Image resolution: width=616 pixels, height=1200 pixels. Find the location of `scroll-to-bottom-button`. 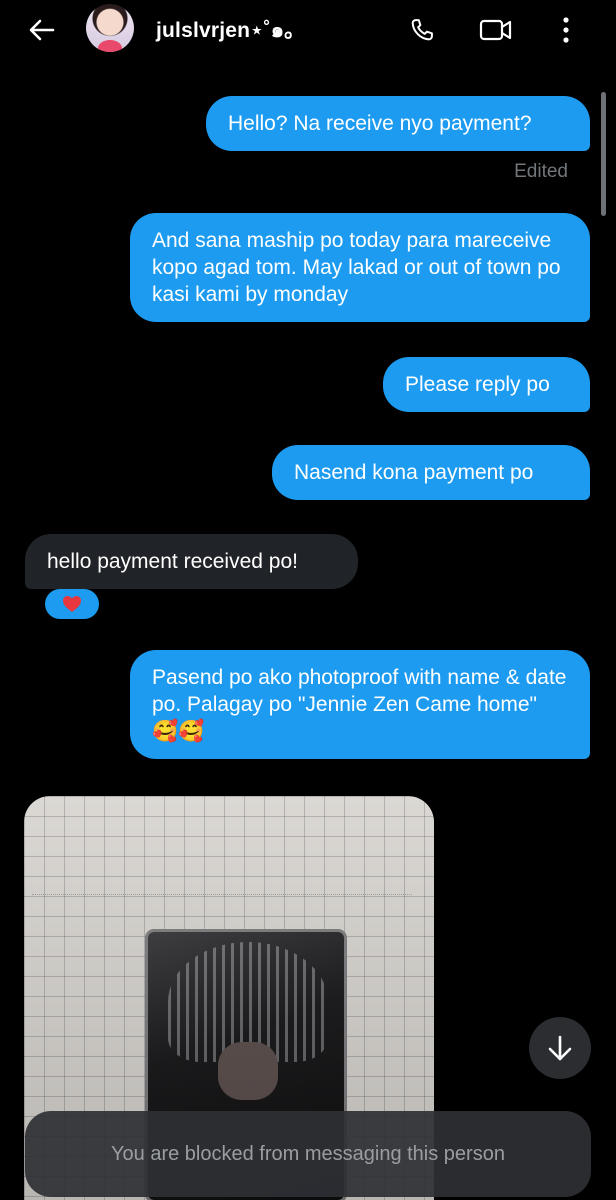

scroll-to-bottom-button is located at coordinates (560, 1048).